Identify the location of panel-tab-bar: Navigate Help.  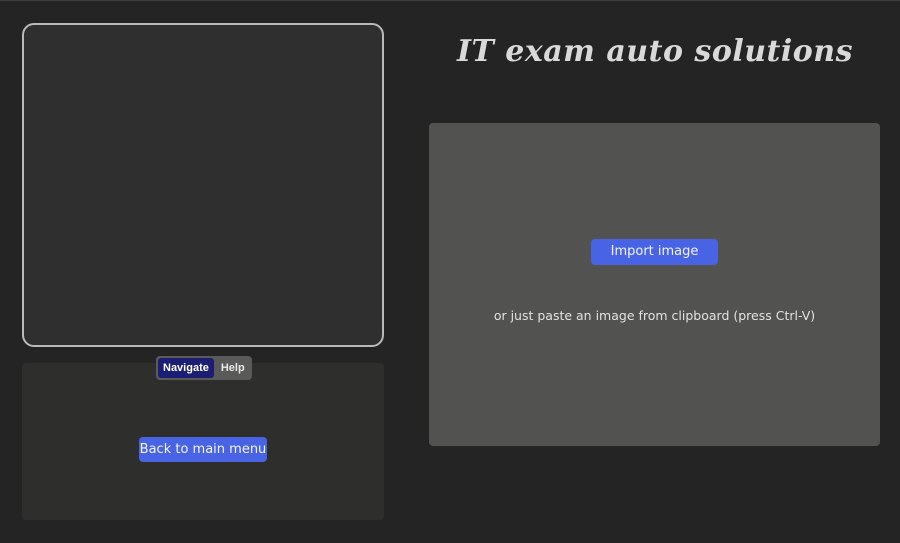
(204, 368).